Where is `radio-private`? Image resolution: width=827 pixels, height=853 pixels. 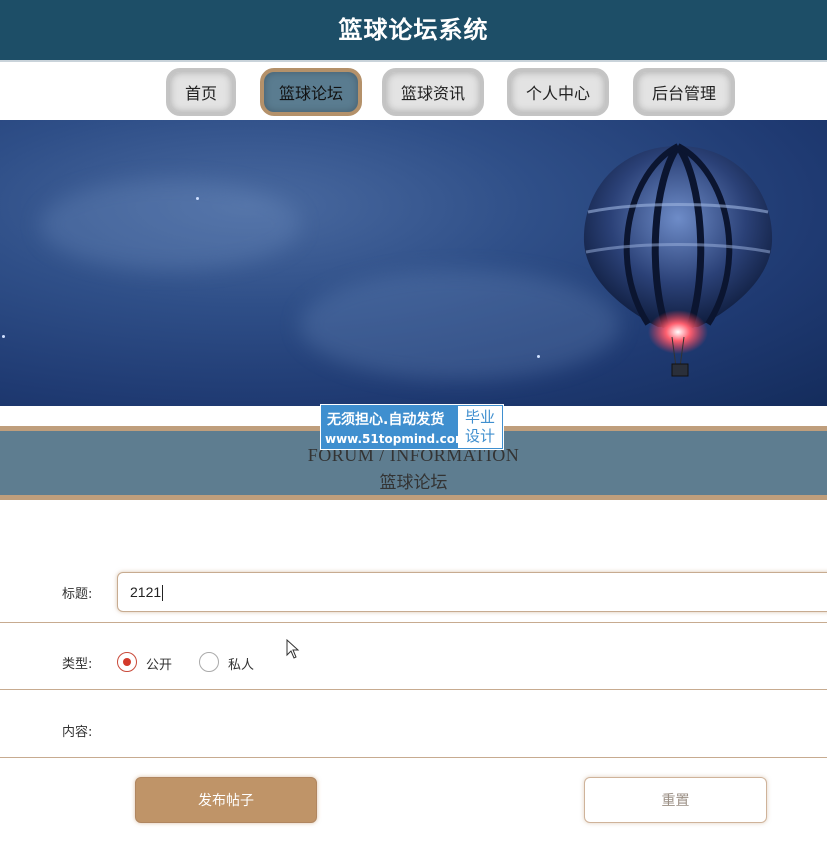 radio-private is located at coordinates (209, 662).